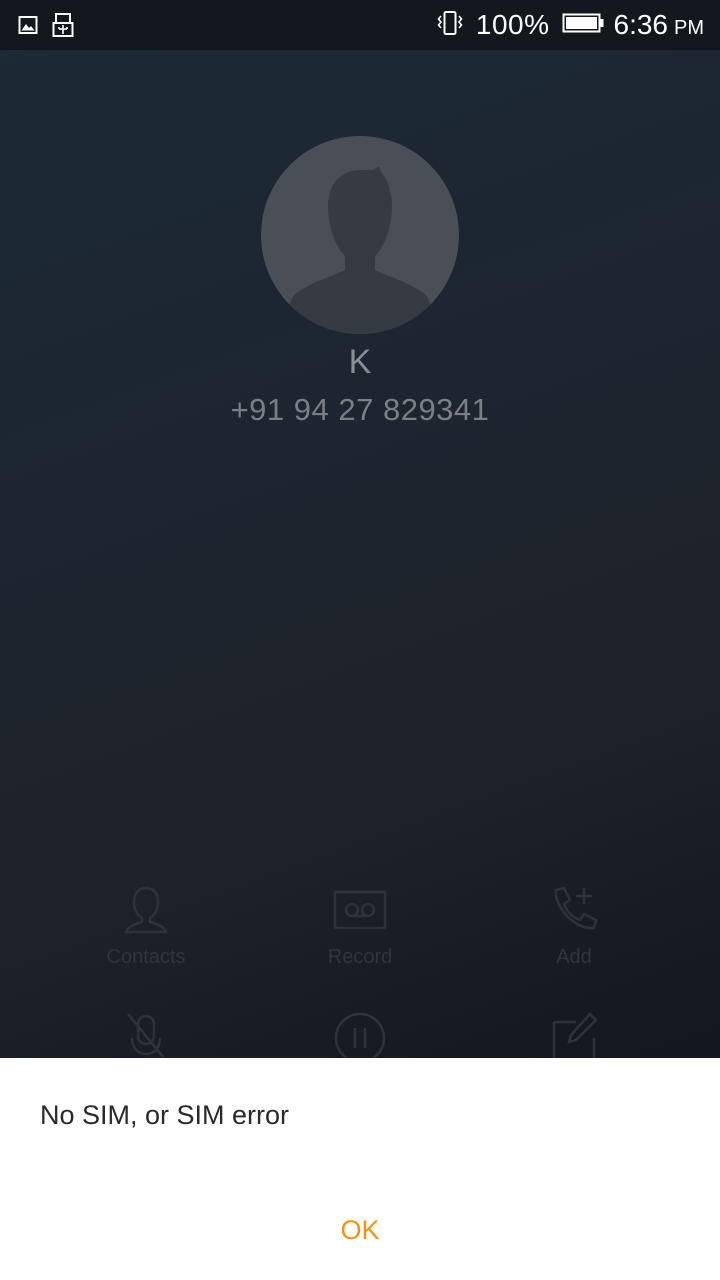 The height and width of the screenshot is (1280, 720). I want to click on person-silhouette-icon, so click(360, 250).